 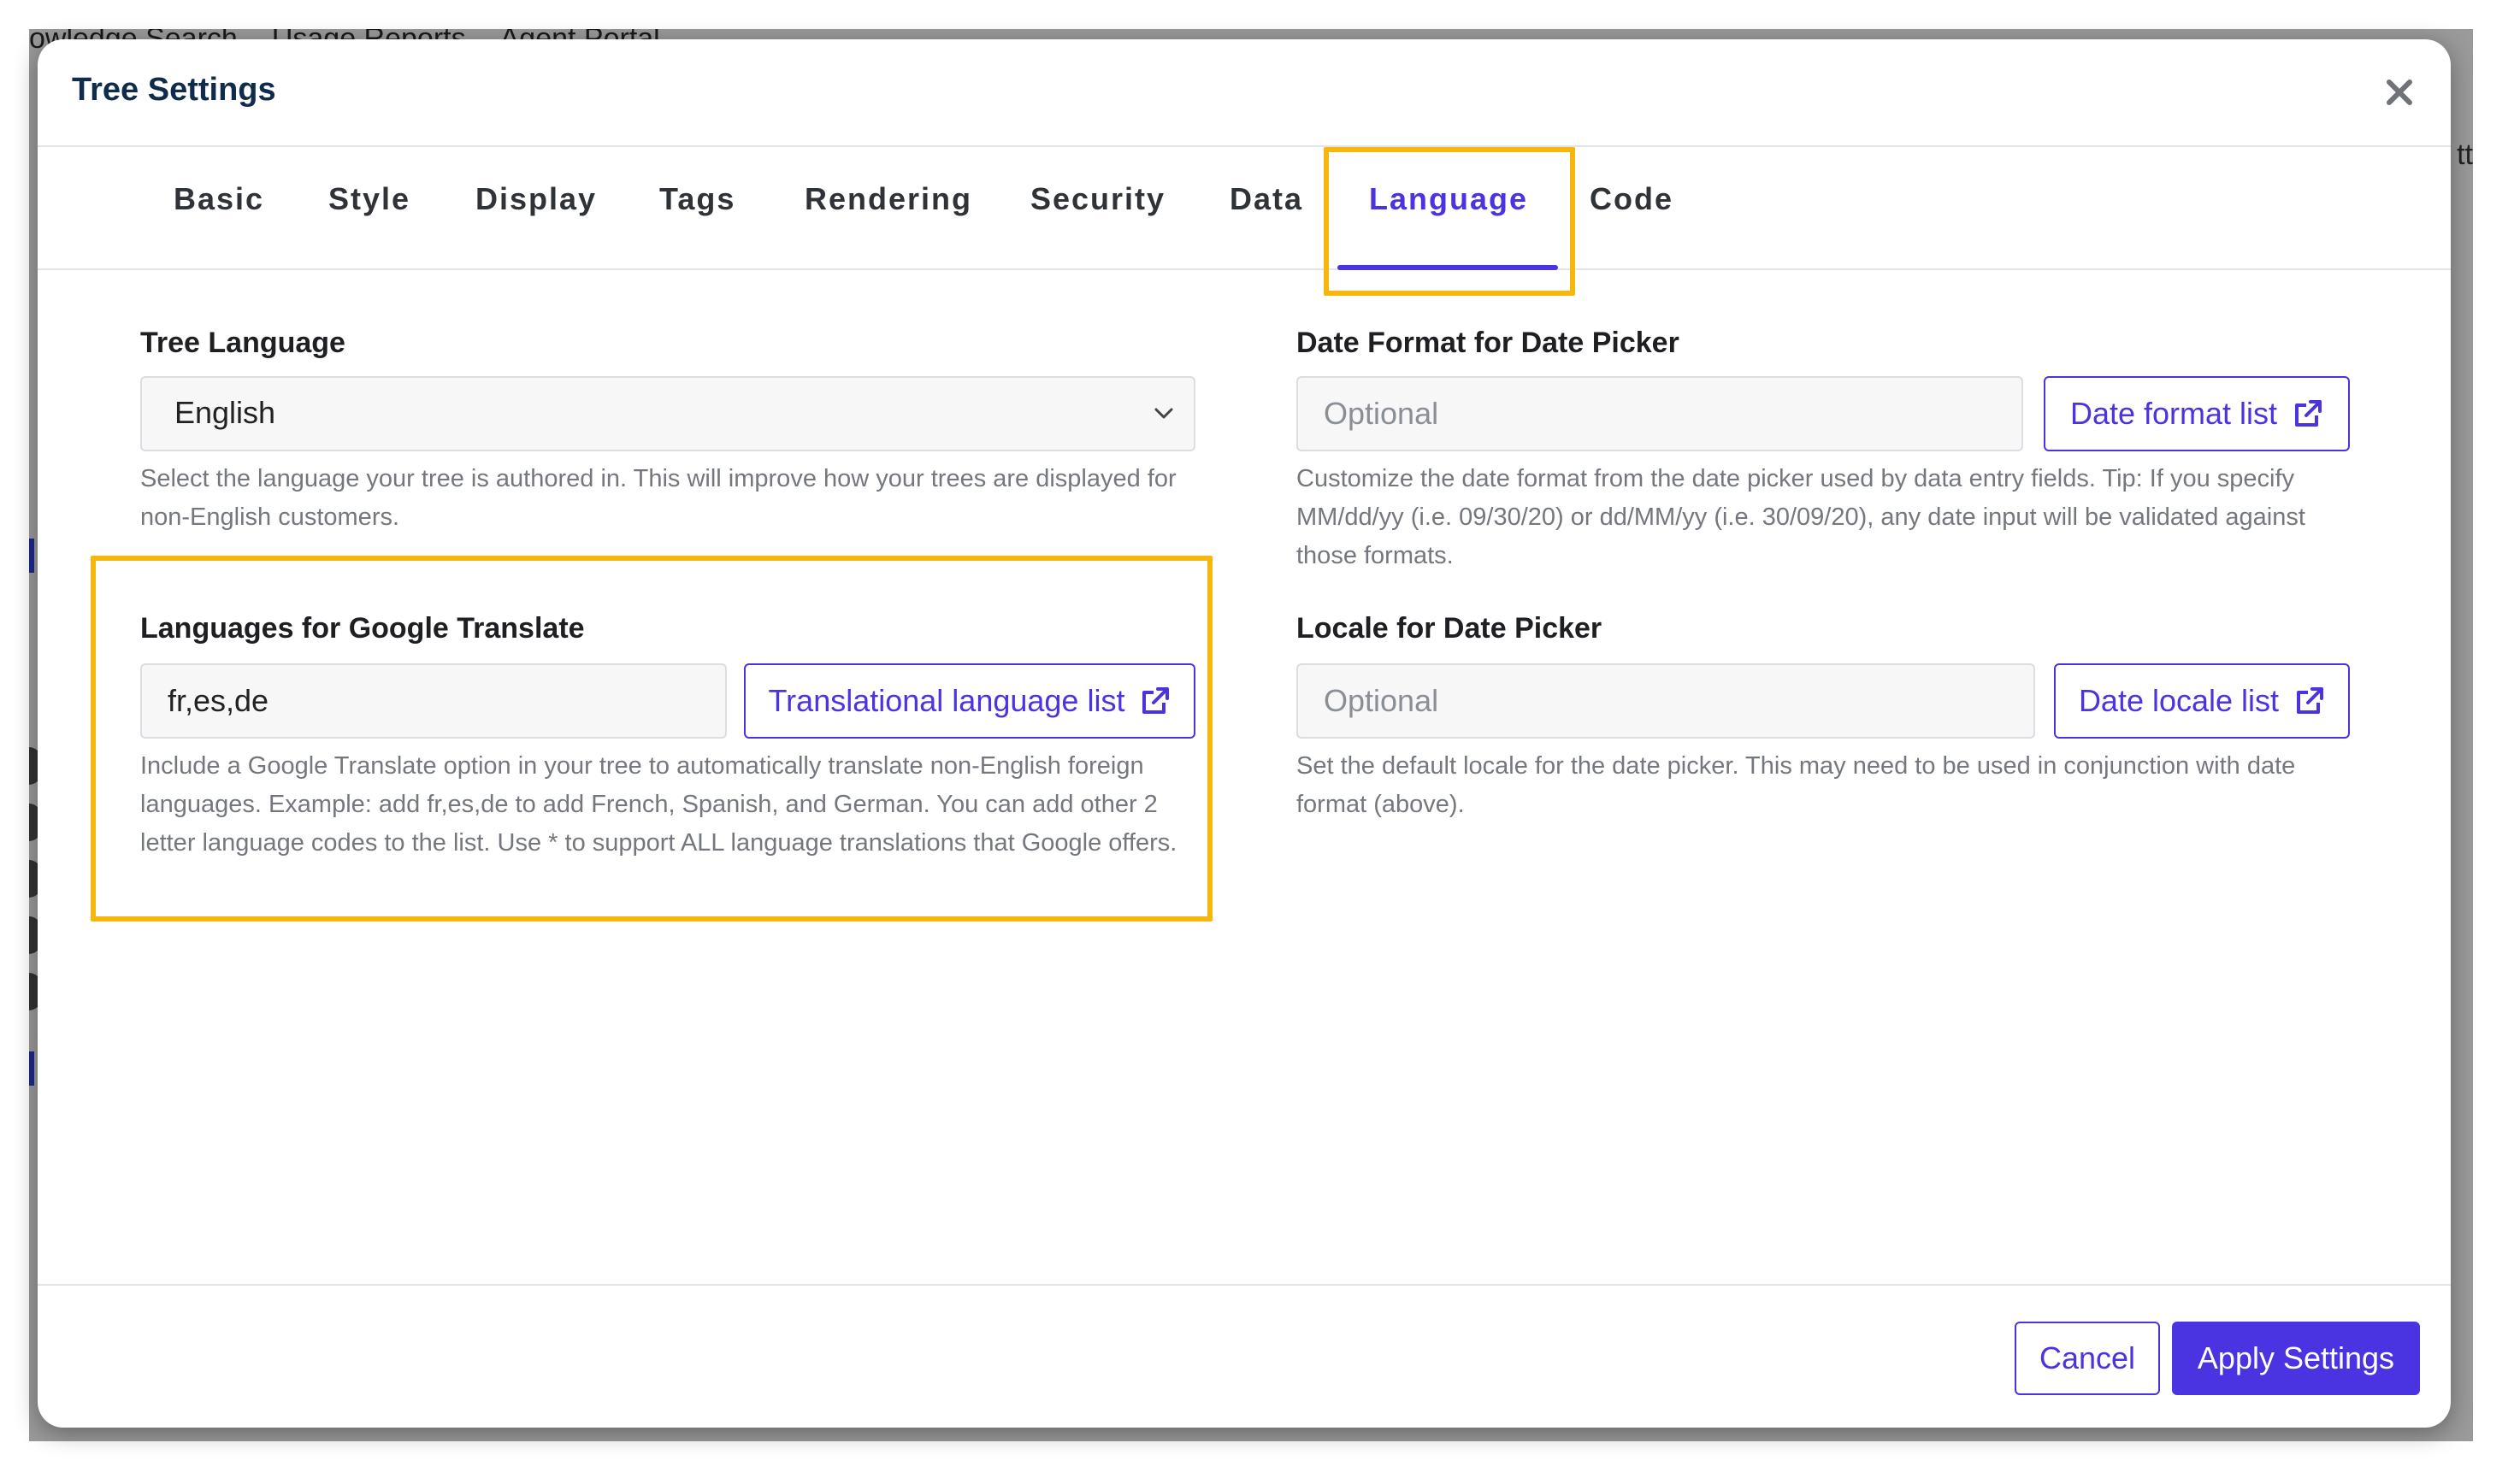 I want to click on tab-style: Style, so click(x=369, y=224).